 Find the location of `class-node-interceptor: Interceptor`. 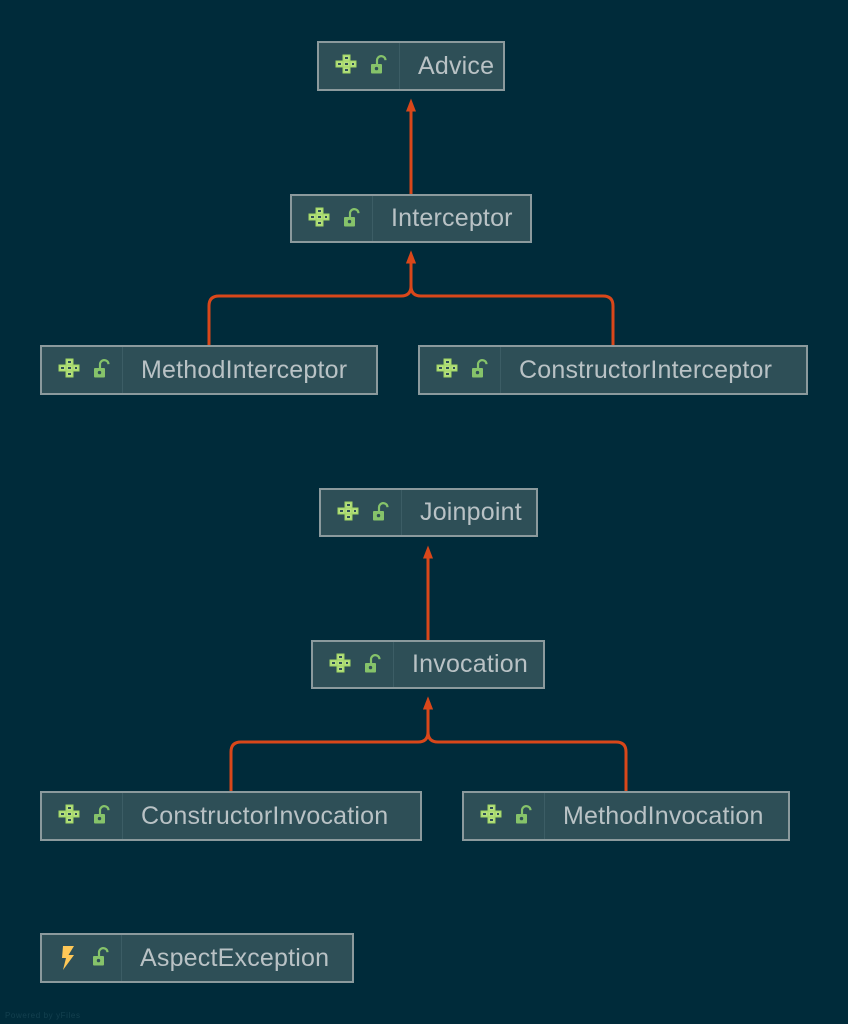

class-node-interceptor: Interceptor is located at coordinates (411, 218).